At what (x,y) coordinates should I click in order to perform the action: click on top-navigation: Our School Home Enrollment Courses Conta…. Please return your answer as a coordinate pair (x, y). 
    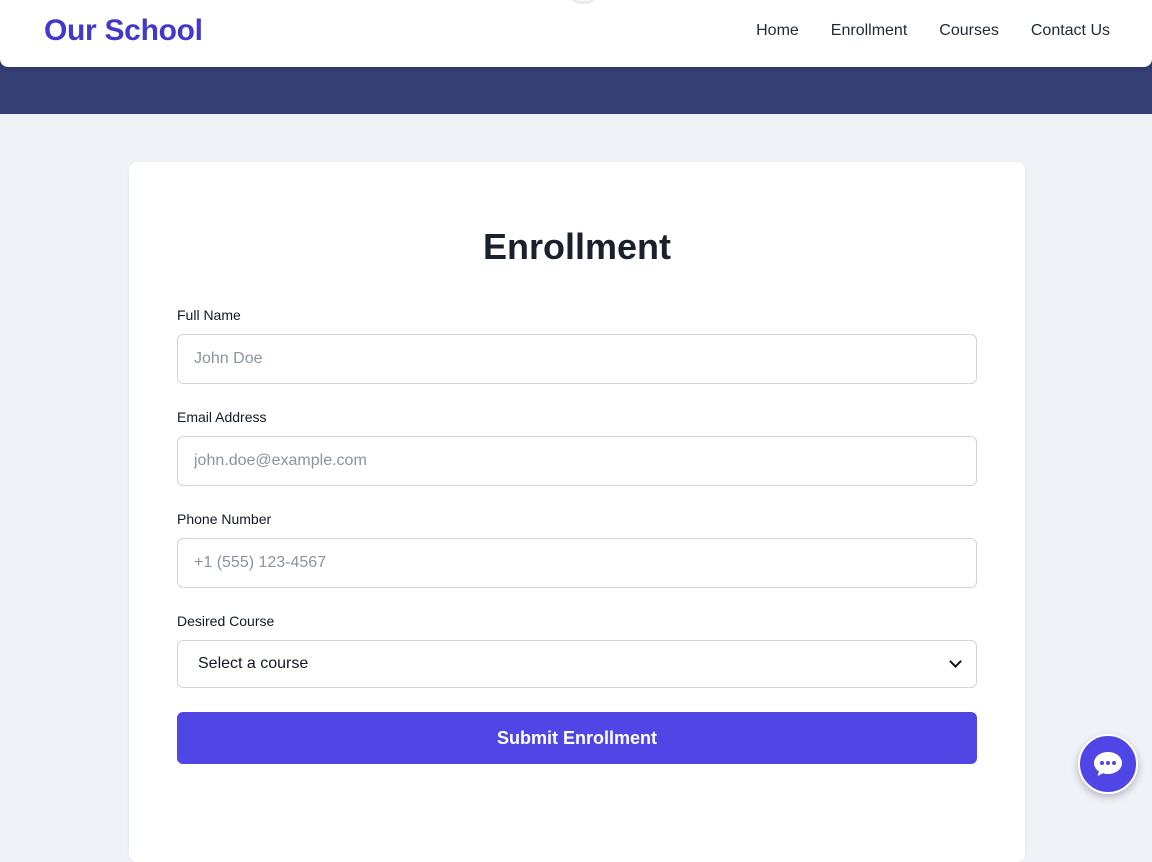
    Looking at the image, I should click on (576, 33).